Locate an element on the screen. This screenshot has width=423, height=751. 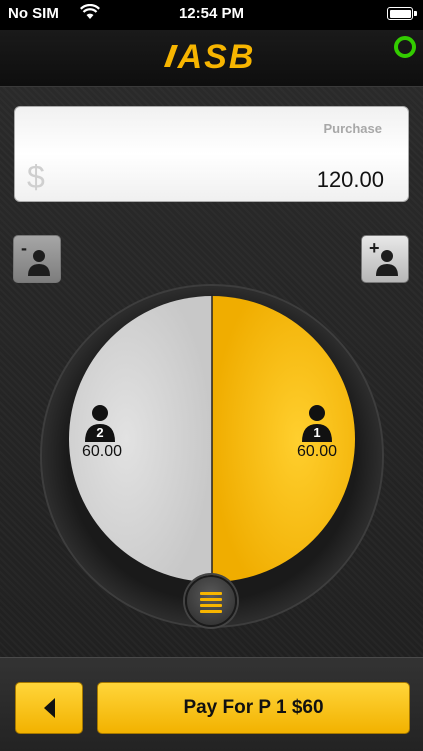
person-1-amount: 60.00 is located at coordinates (317, 451).